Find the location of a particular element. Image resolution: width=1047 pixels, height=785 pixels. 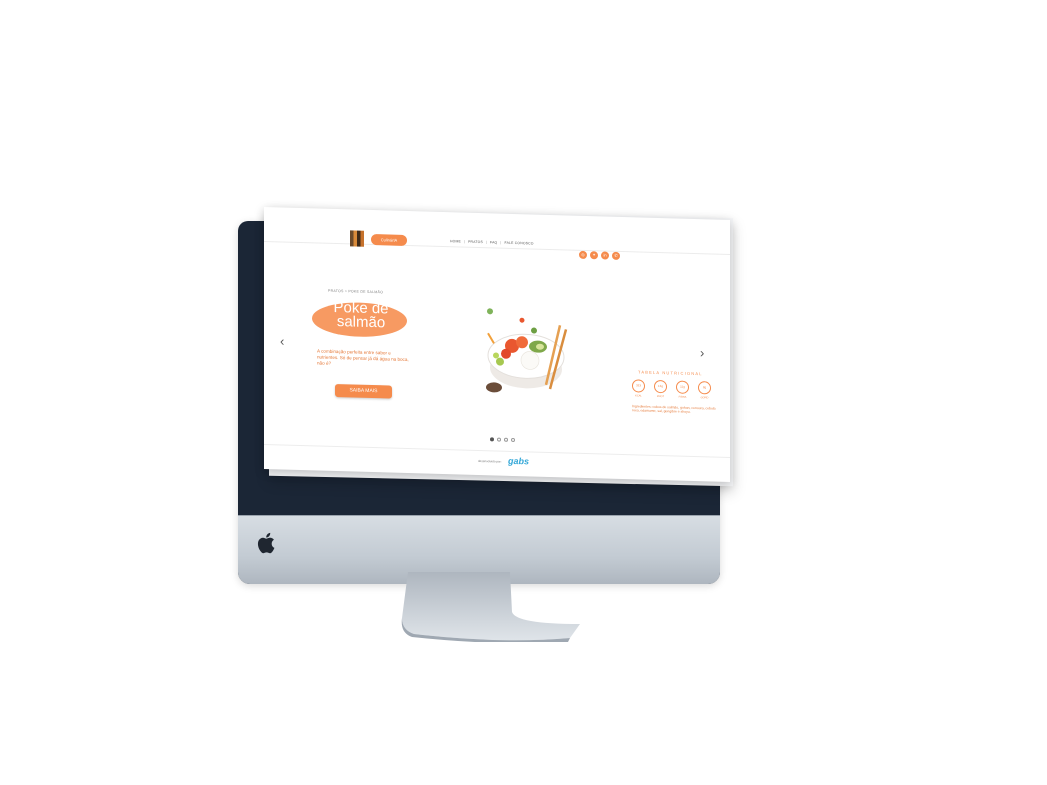

nav-home: HOME is located at coordinates (455, 241).